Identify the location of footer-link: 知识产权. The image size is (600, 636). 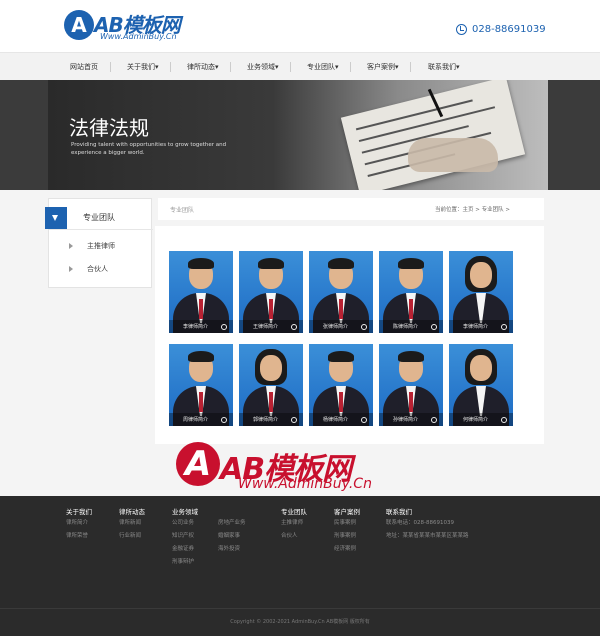
(185, 536).